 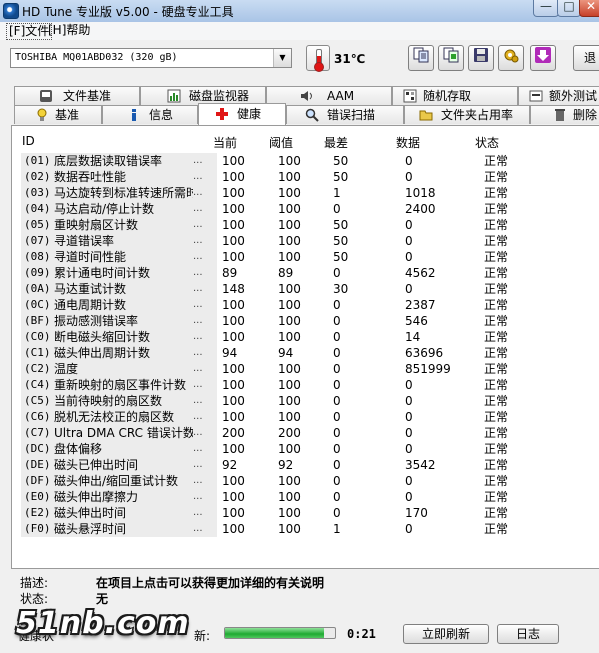 I want to click on table-row: (02) 数据吞吐性能... 100 100 50 0 正常, so click(x=306, y=177).